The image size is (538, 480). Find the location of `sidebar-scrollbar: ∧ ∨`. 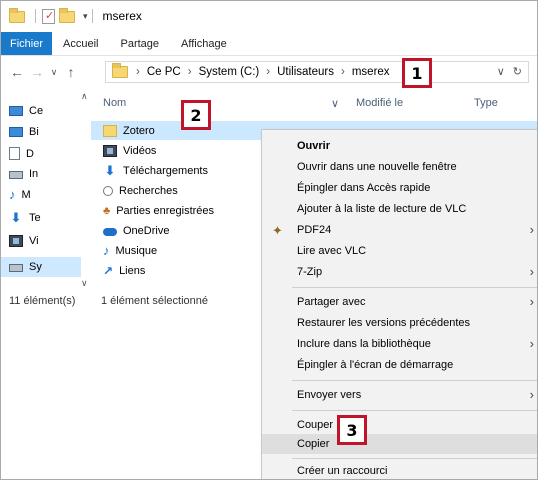

sidebar-scrollbar: ∧ ∨ is located at coordinates (86, 190).